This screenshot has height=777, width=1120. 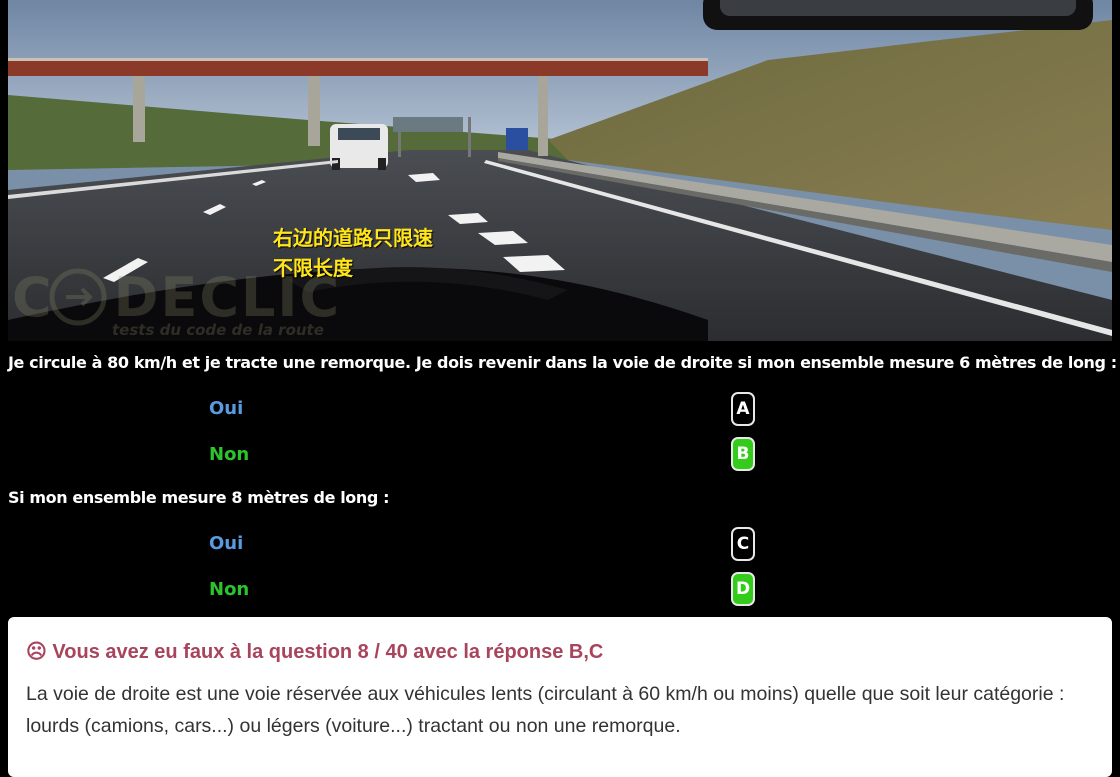 I want to click on answer-a-label: Oui, so click(x=226, y=408).